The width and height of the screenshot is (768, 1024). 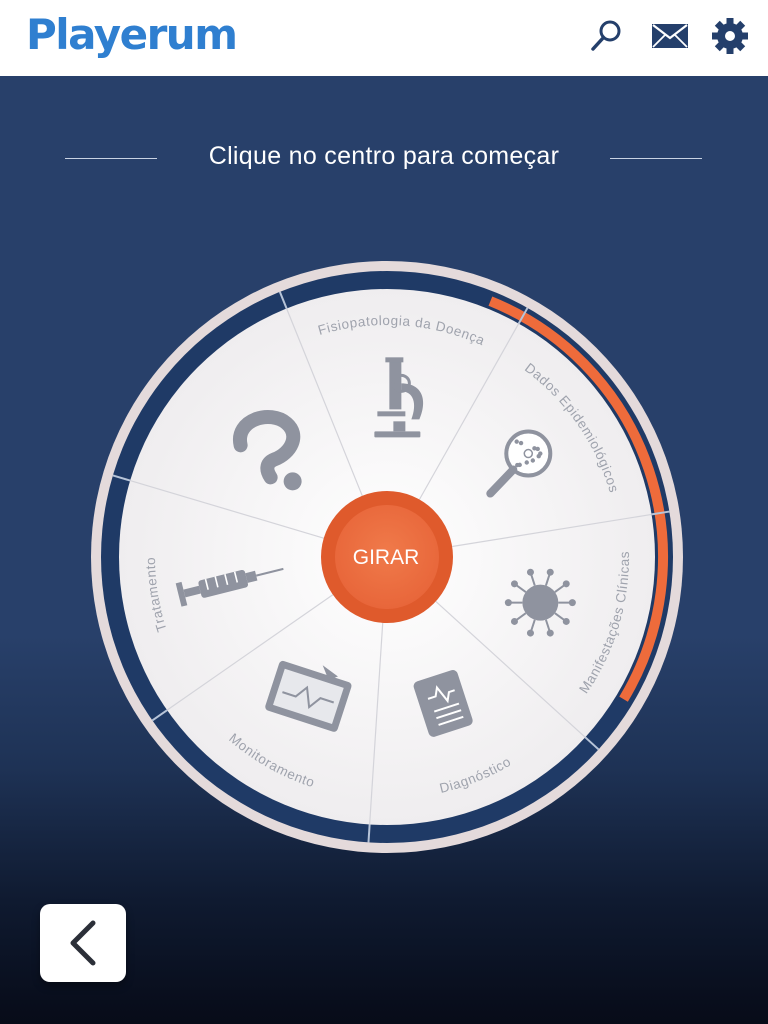 I want to click on back-button, so click(x=83, y=943).